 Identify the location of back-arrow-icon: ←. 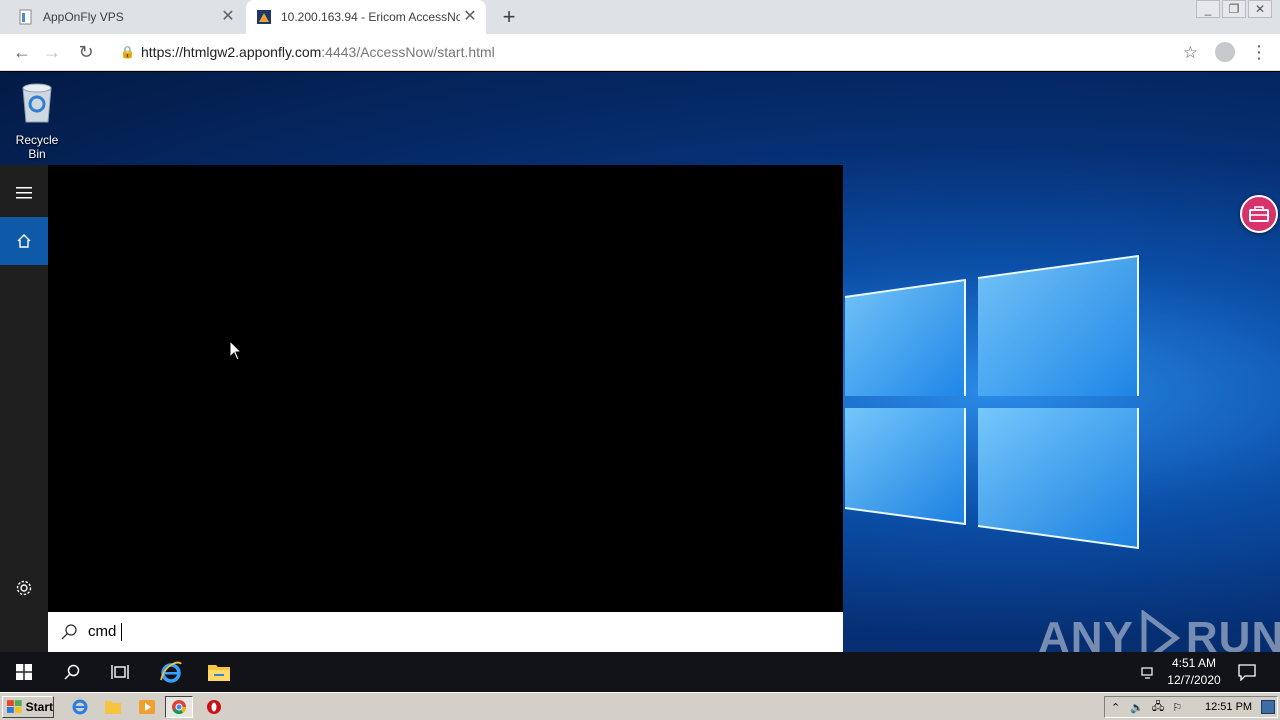
(22, 52).